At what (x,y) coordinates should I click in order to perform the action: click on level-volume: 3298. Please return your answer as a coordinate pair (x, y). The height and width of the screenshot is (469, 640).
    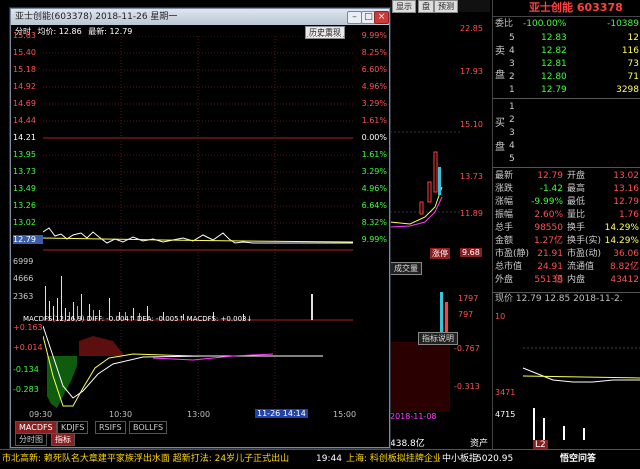
    Looking at the image, I should click on (627, 90).